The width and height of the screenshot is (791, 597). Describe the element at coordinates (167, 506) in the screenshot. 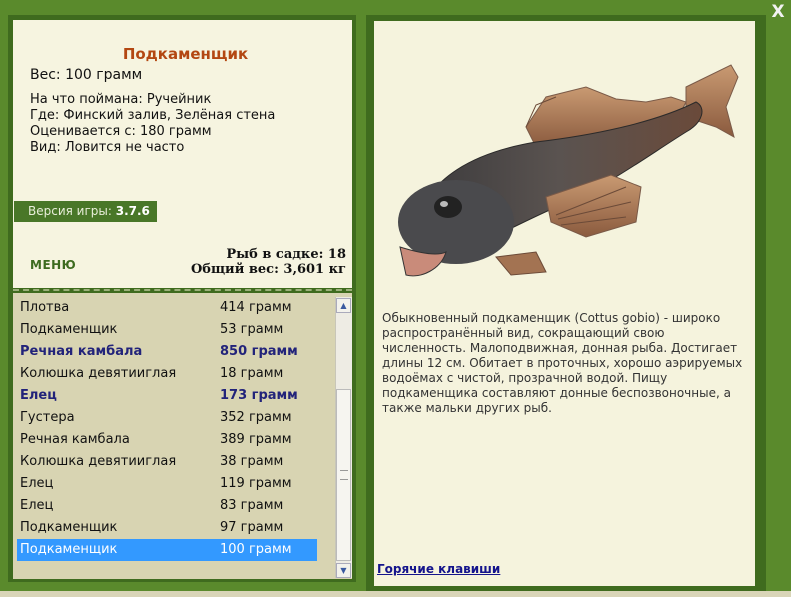

I see `list-item: Елец 83 грамм` at that location.